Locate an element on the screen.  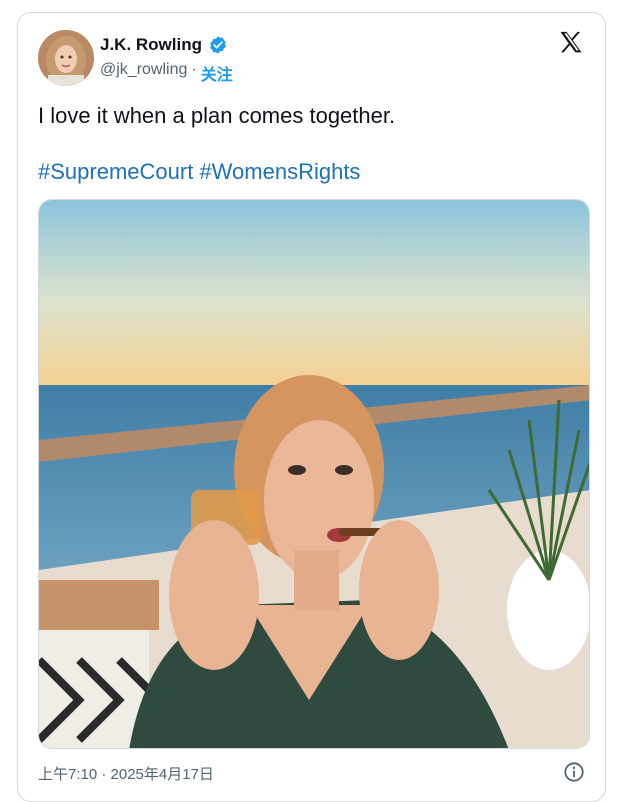
x-logo-icon is located at coordinates (571, 43).